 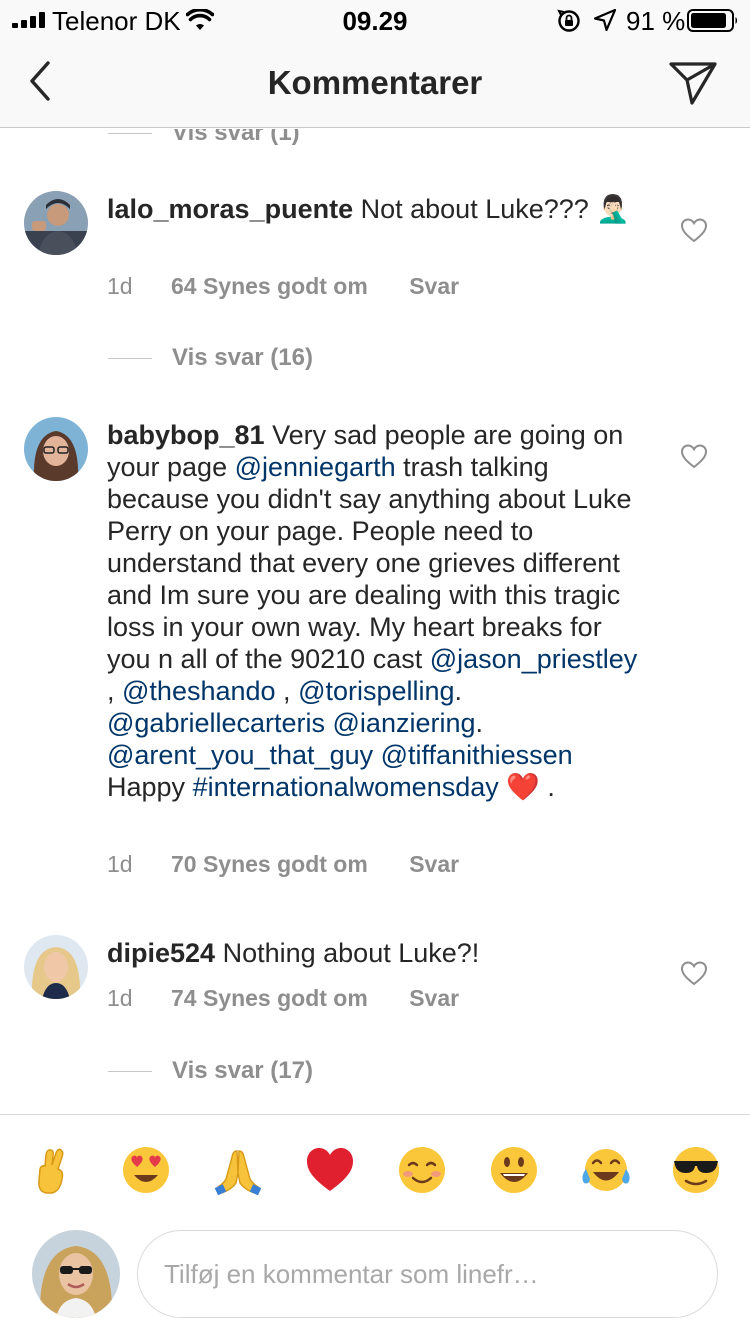 I want to click on mention-link: @arent_you_that_guy, so click(x=240, y=755).